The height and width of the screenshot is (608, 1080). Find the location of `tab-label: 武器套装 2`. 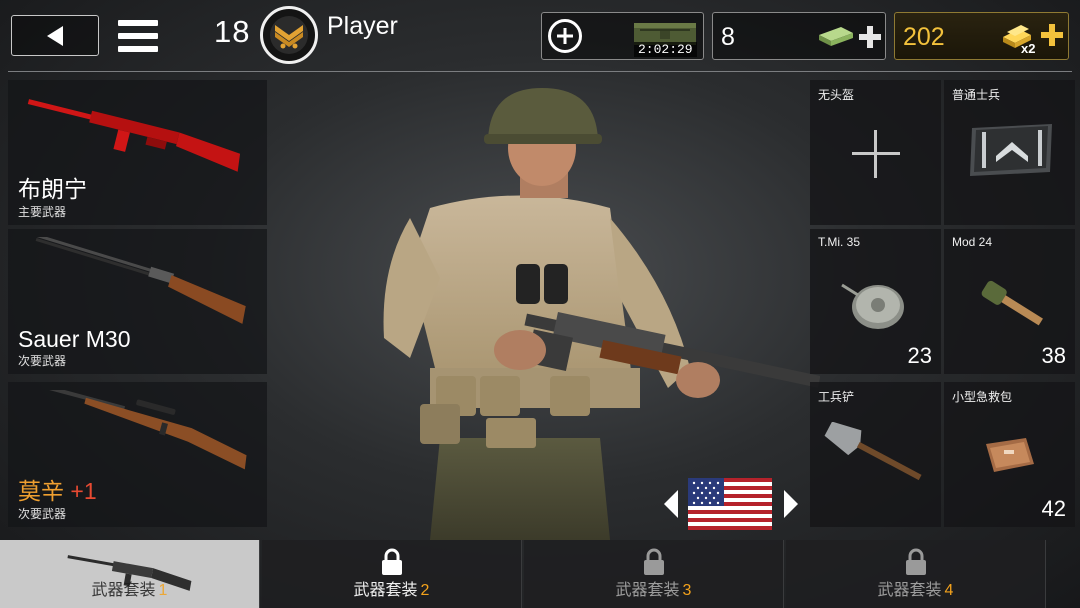

tab-label: 武器套装 2 is located at coordinates (391, 590).